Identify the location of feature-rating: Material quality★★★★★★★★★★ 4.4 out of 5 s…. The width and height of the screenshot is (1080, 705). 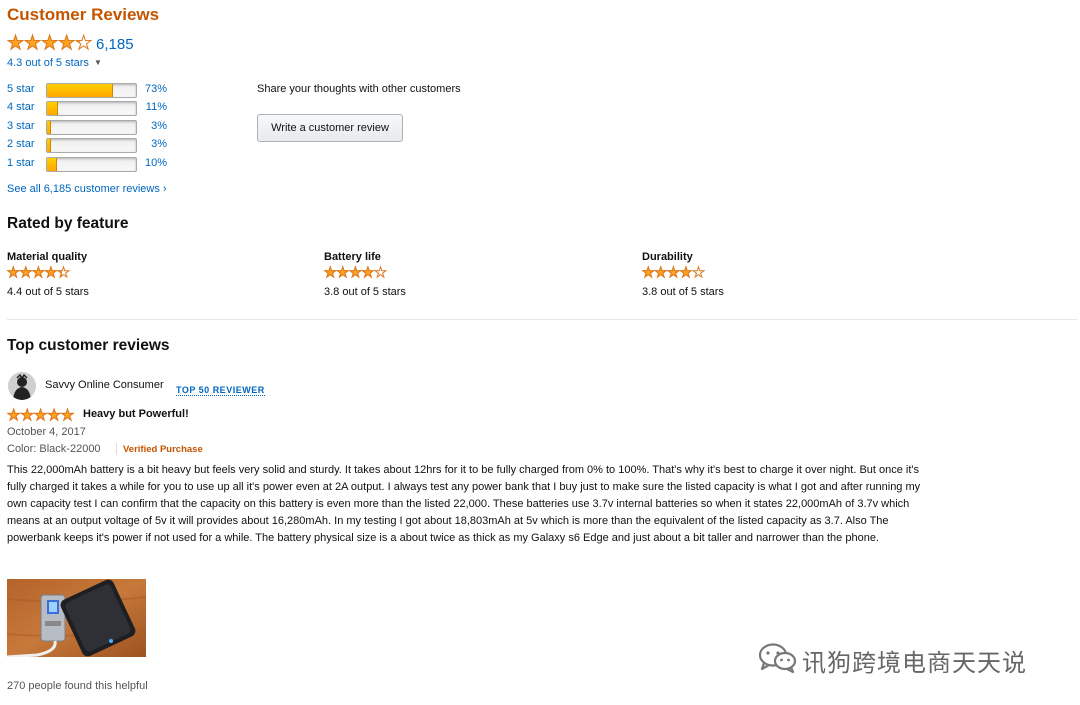
(48, 274).